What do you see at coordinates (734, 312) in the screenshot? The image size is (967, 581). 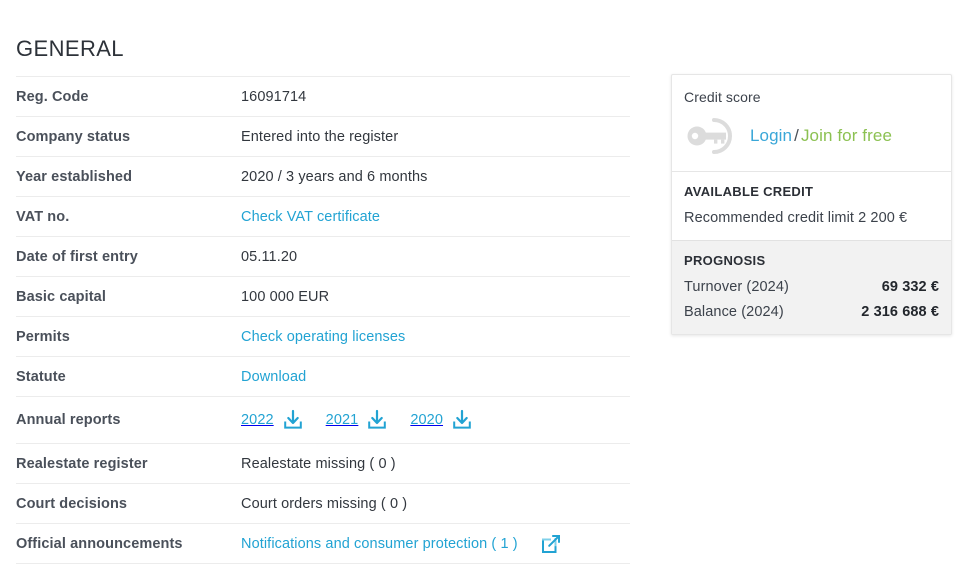 I see `prognosis-label: Balance (2024)` at bounding box center [734, 312].